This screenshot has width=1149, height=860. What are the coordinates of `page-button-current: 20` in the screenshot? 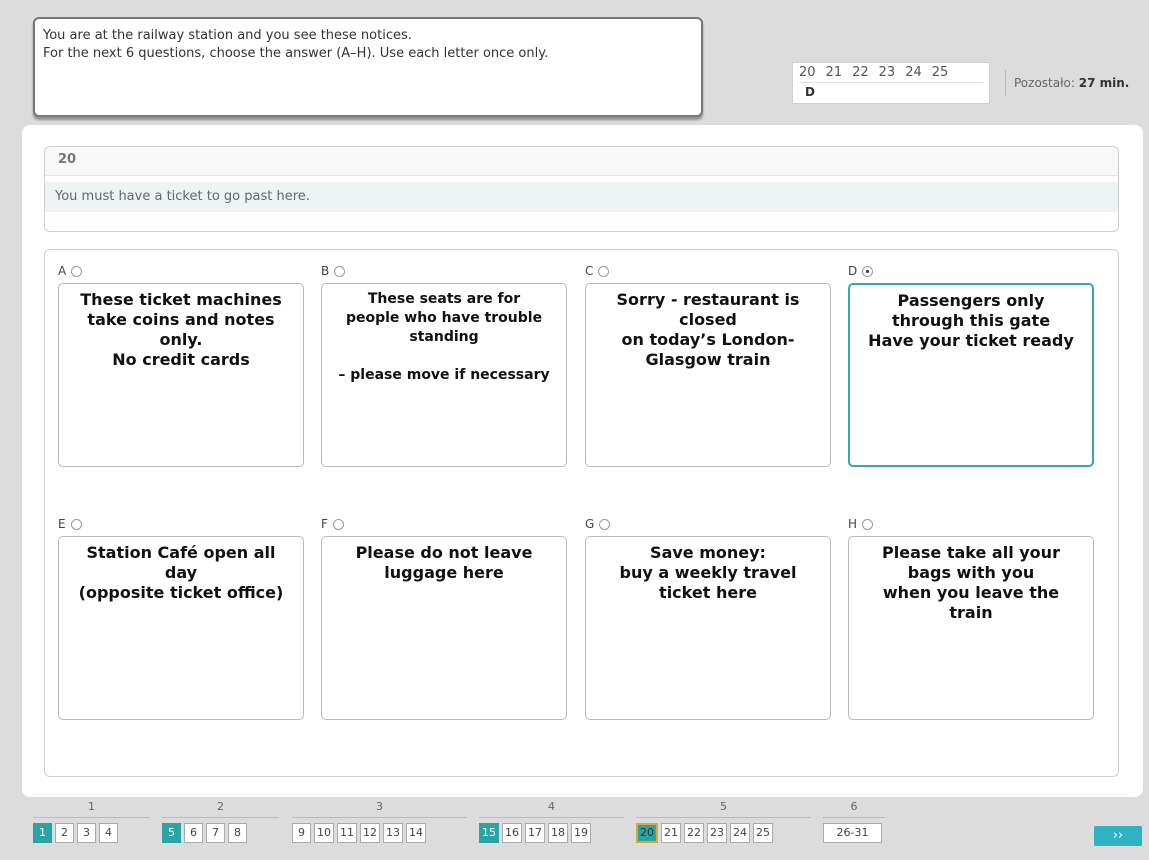 It's located at (647, 833).